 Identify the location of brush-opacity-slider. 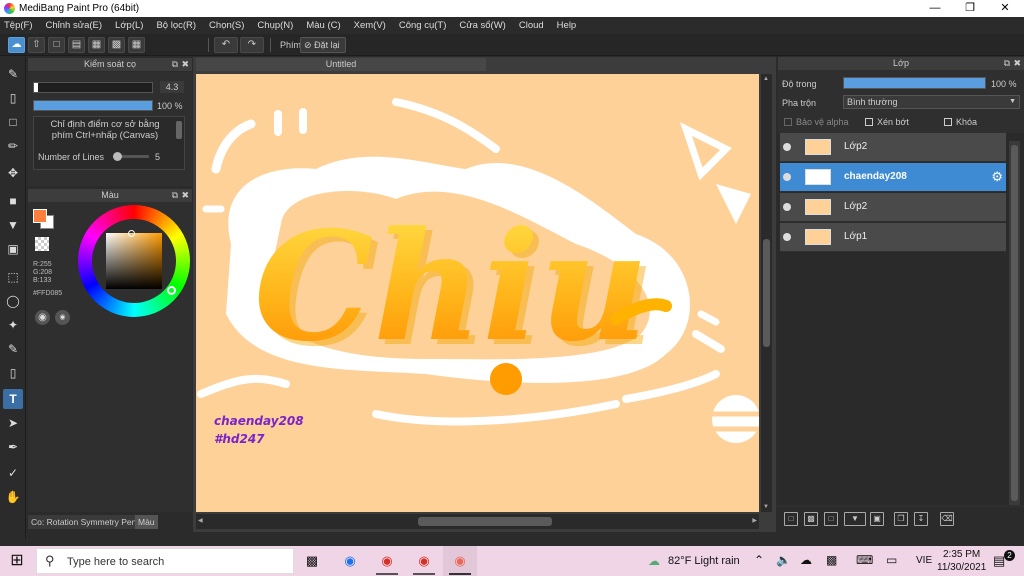
(93, 105).